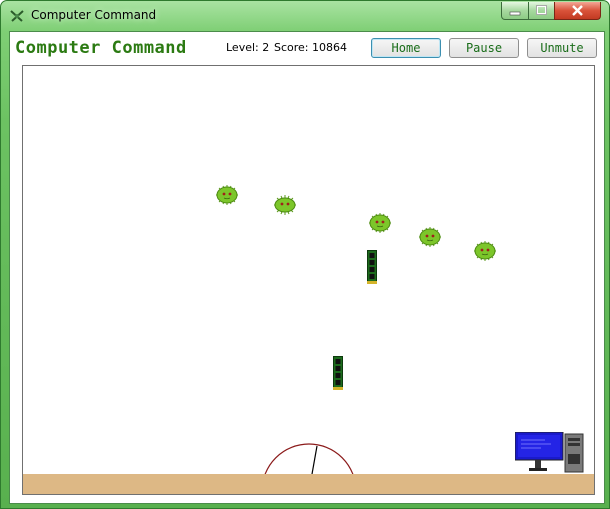 Image resolution: width=610 pixels, height=509 pixels. What do you see at coordinates (308, 484) in the screenshot?
I see `ground` at bounding box center [308, 484].